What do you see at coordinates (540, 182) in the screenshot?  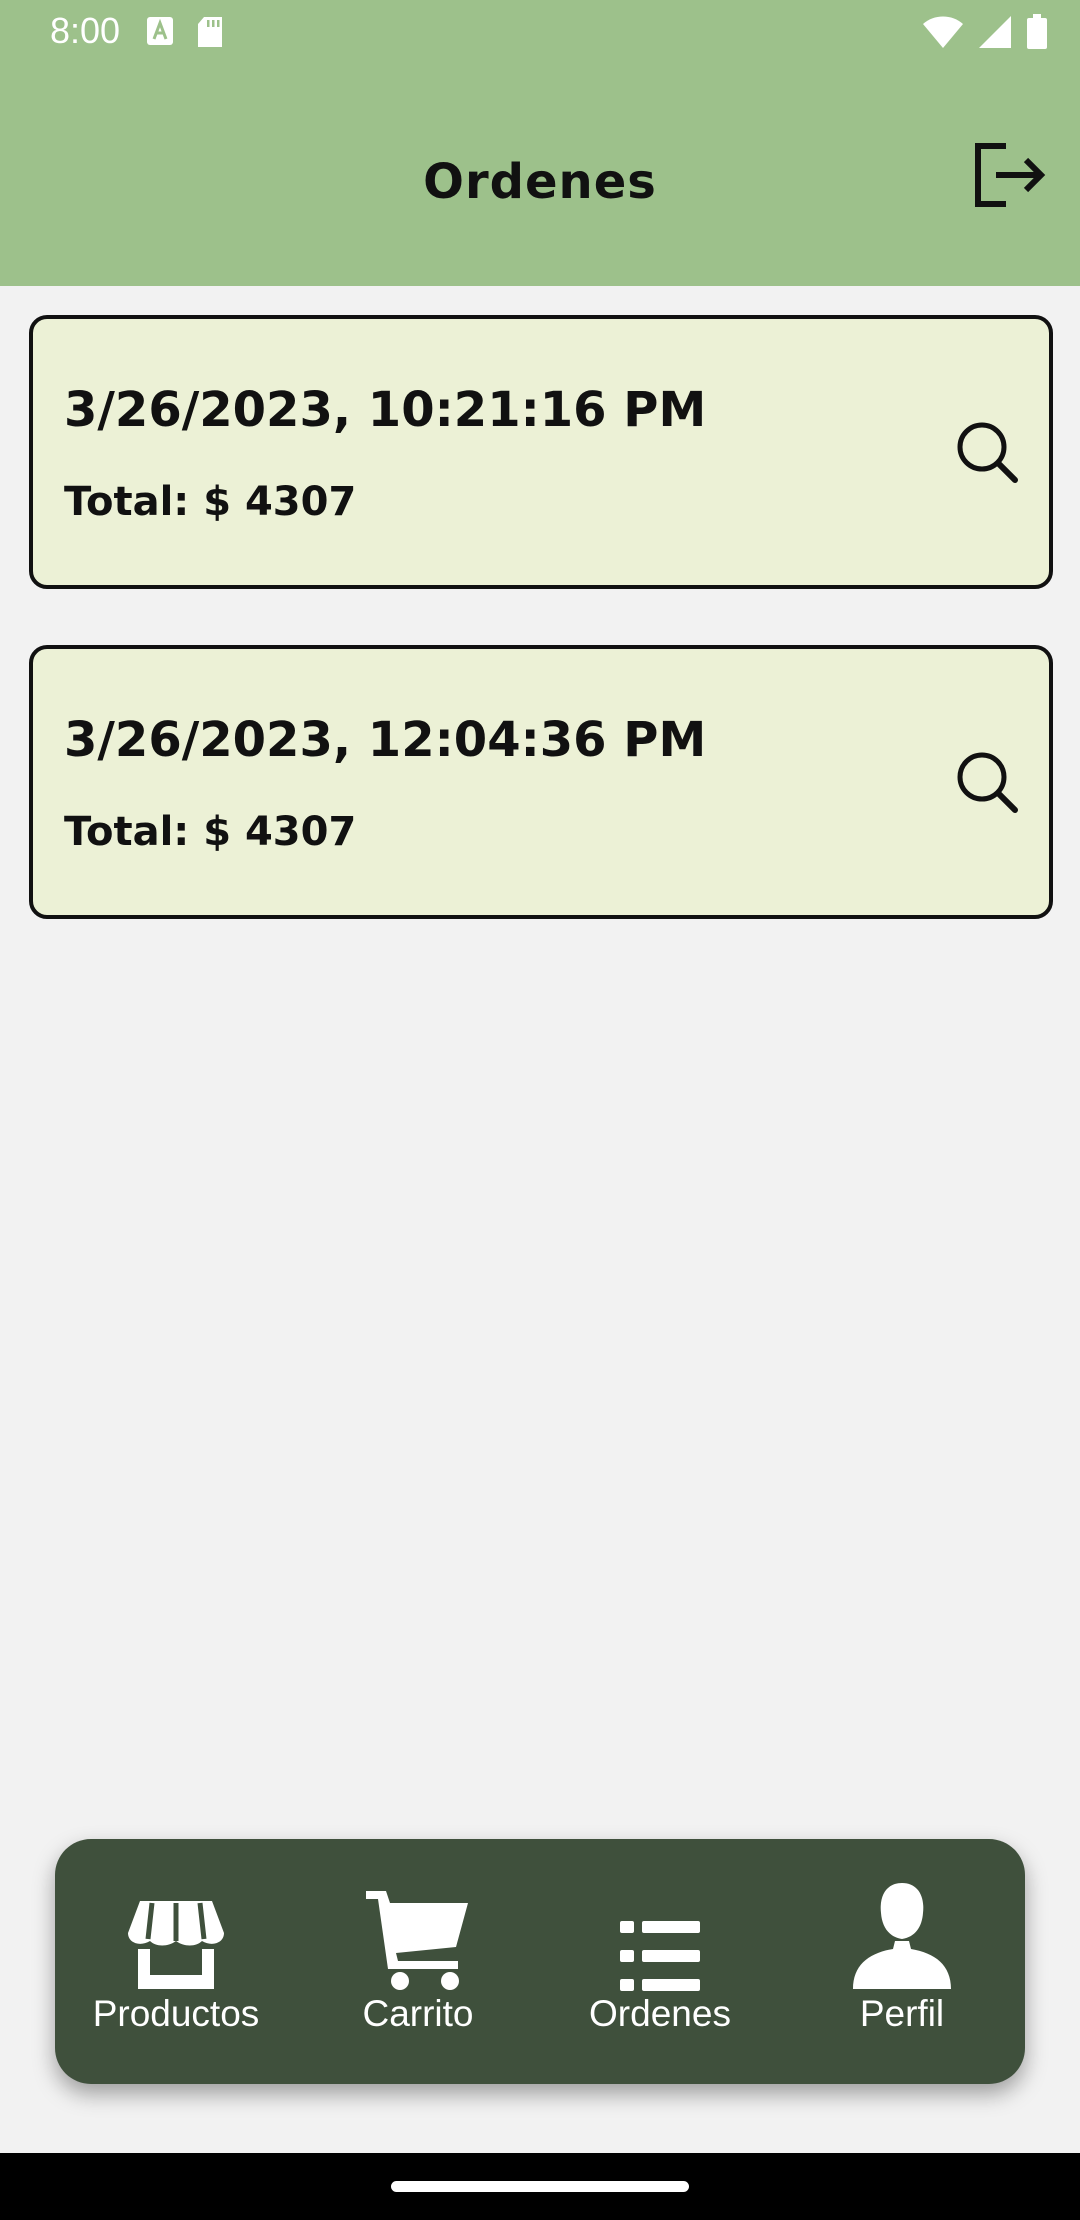 I see `page-title: Ordenes` at bounding box center [540, 182].